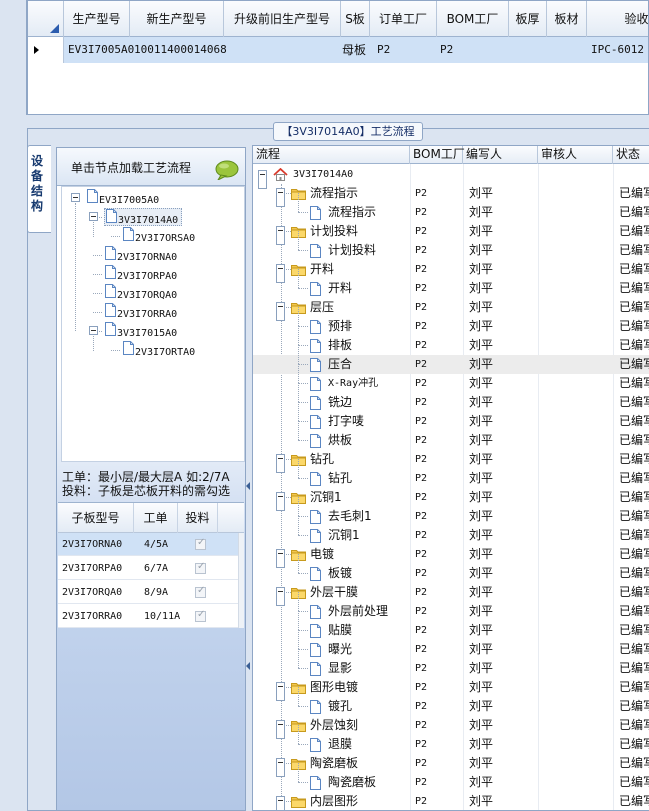 Image resolution: width=649 pixels, height=811 pixels. What do you see at coordinates (323, 174) in the screenshot?
I see `process-root-label: 3V3I7014A0` at bounding box center [323, 174].